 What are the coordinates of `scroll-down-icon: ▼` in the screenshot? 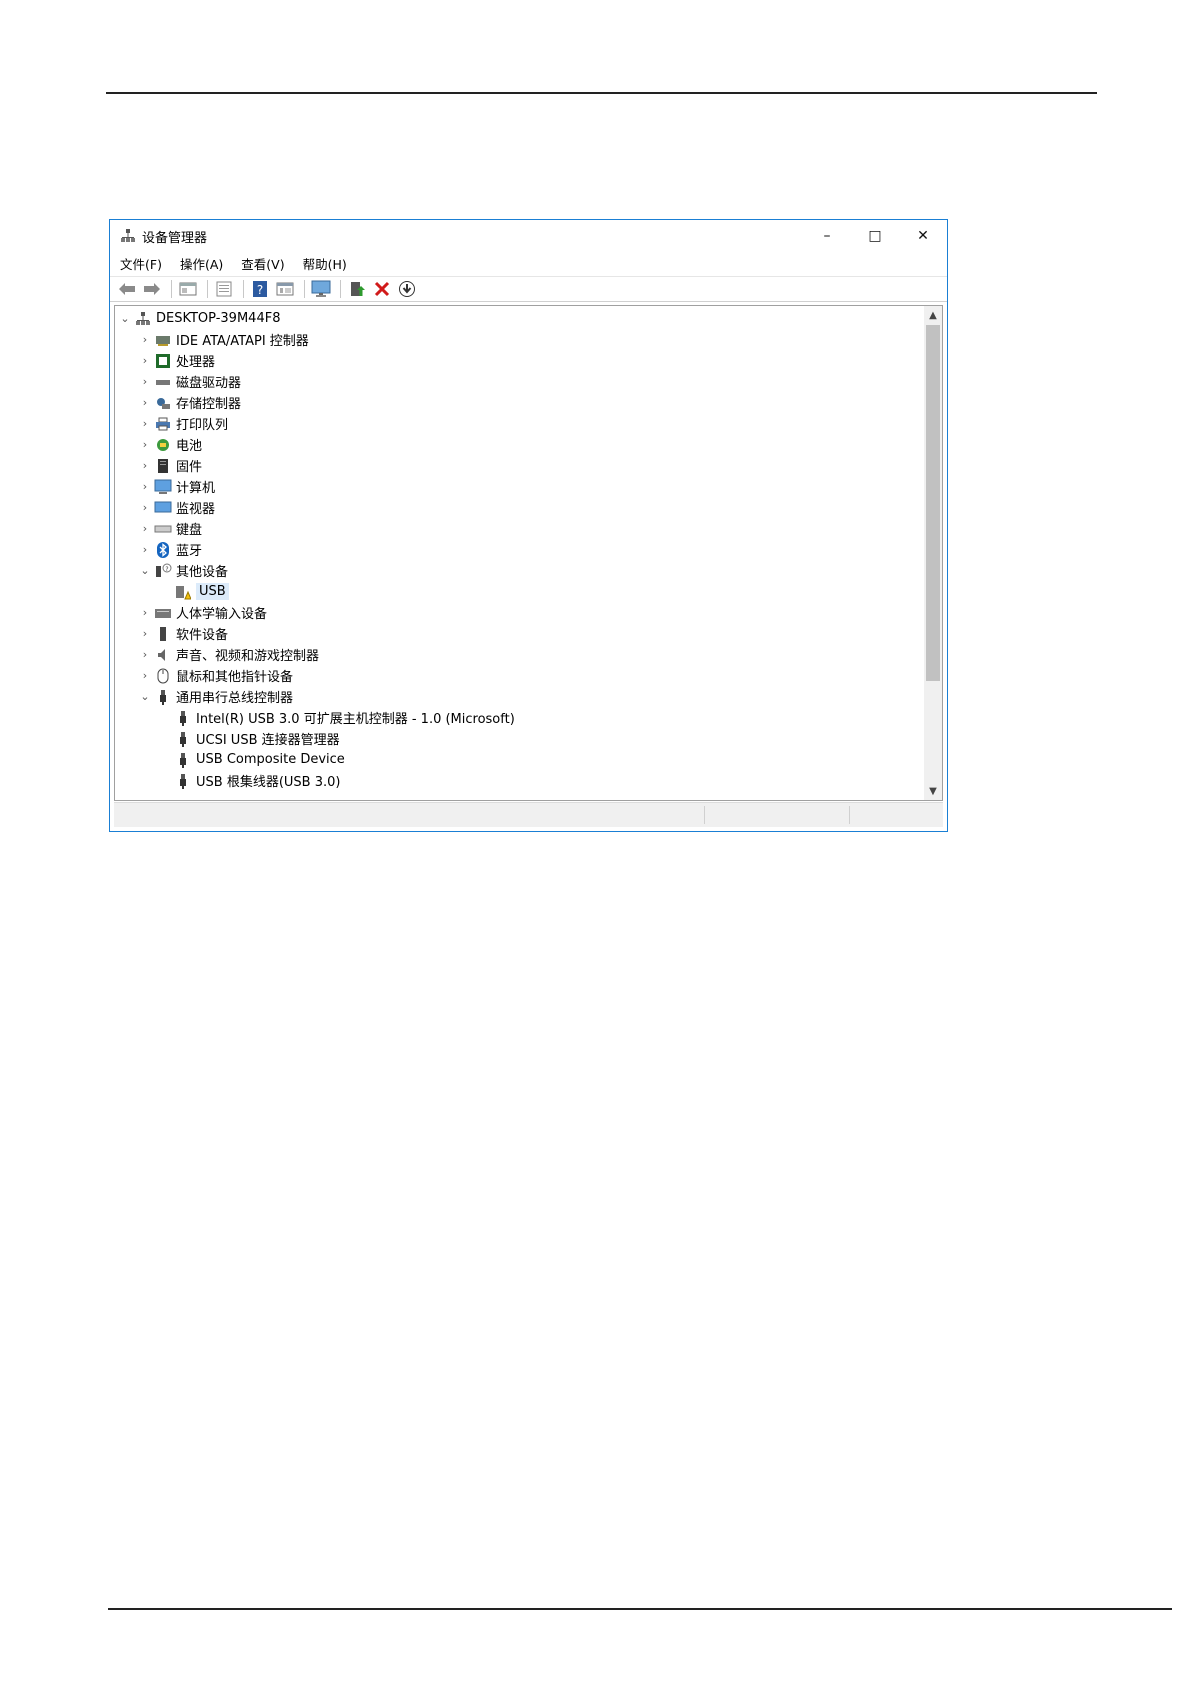 It's located at (933, 791).